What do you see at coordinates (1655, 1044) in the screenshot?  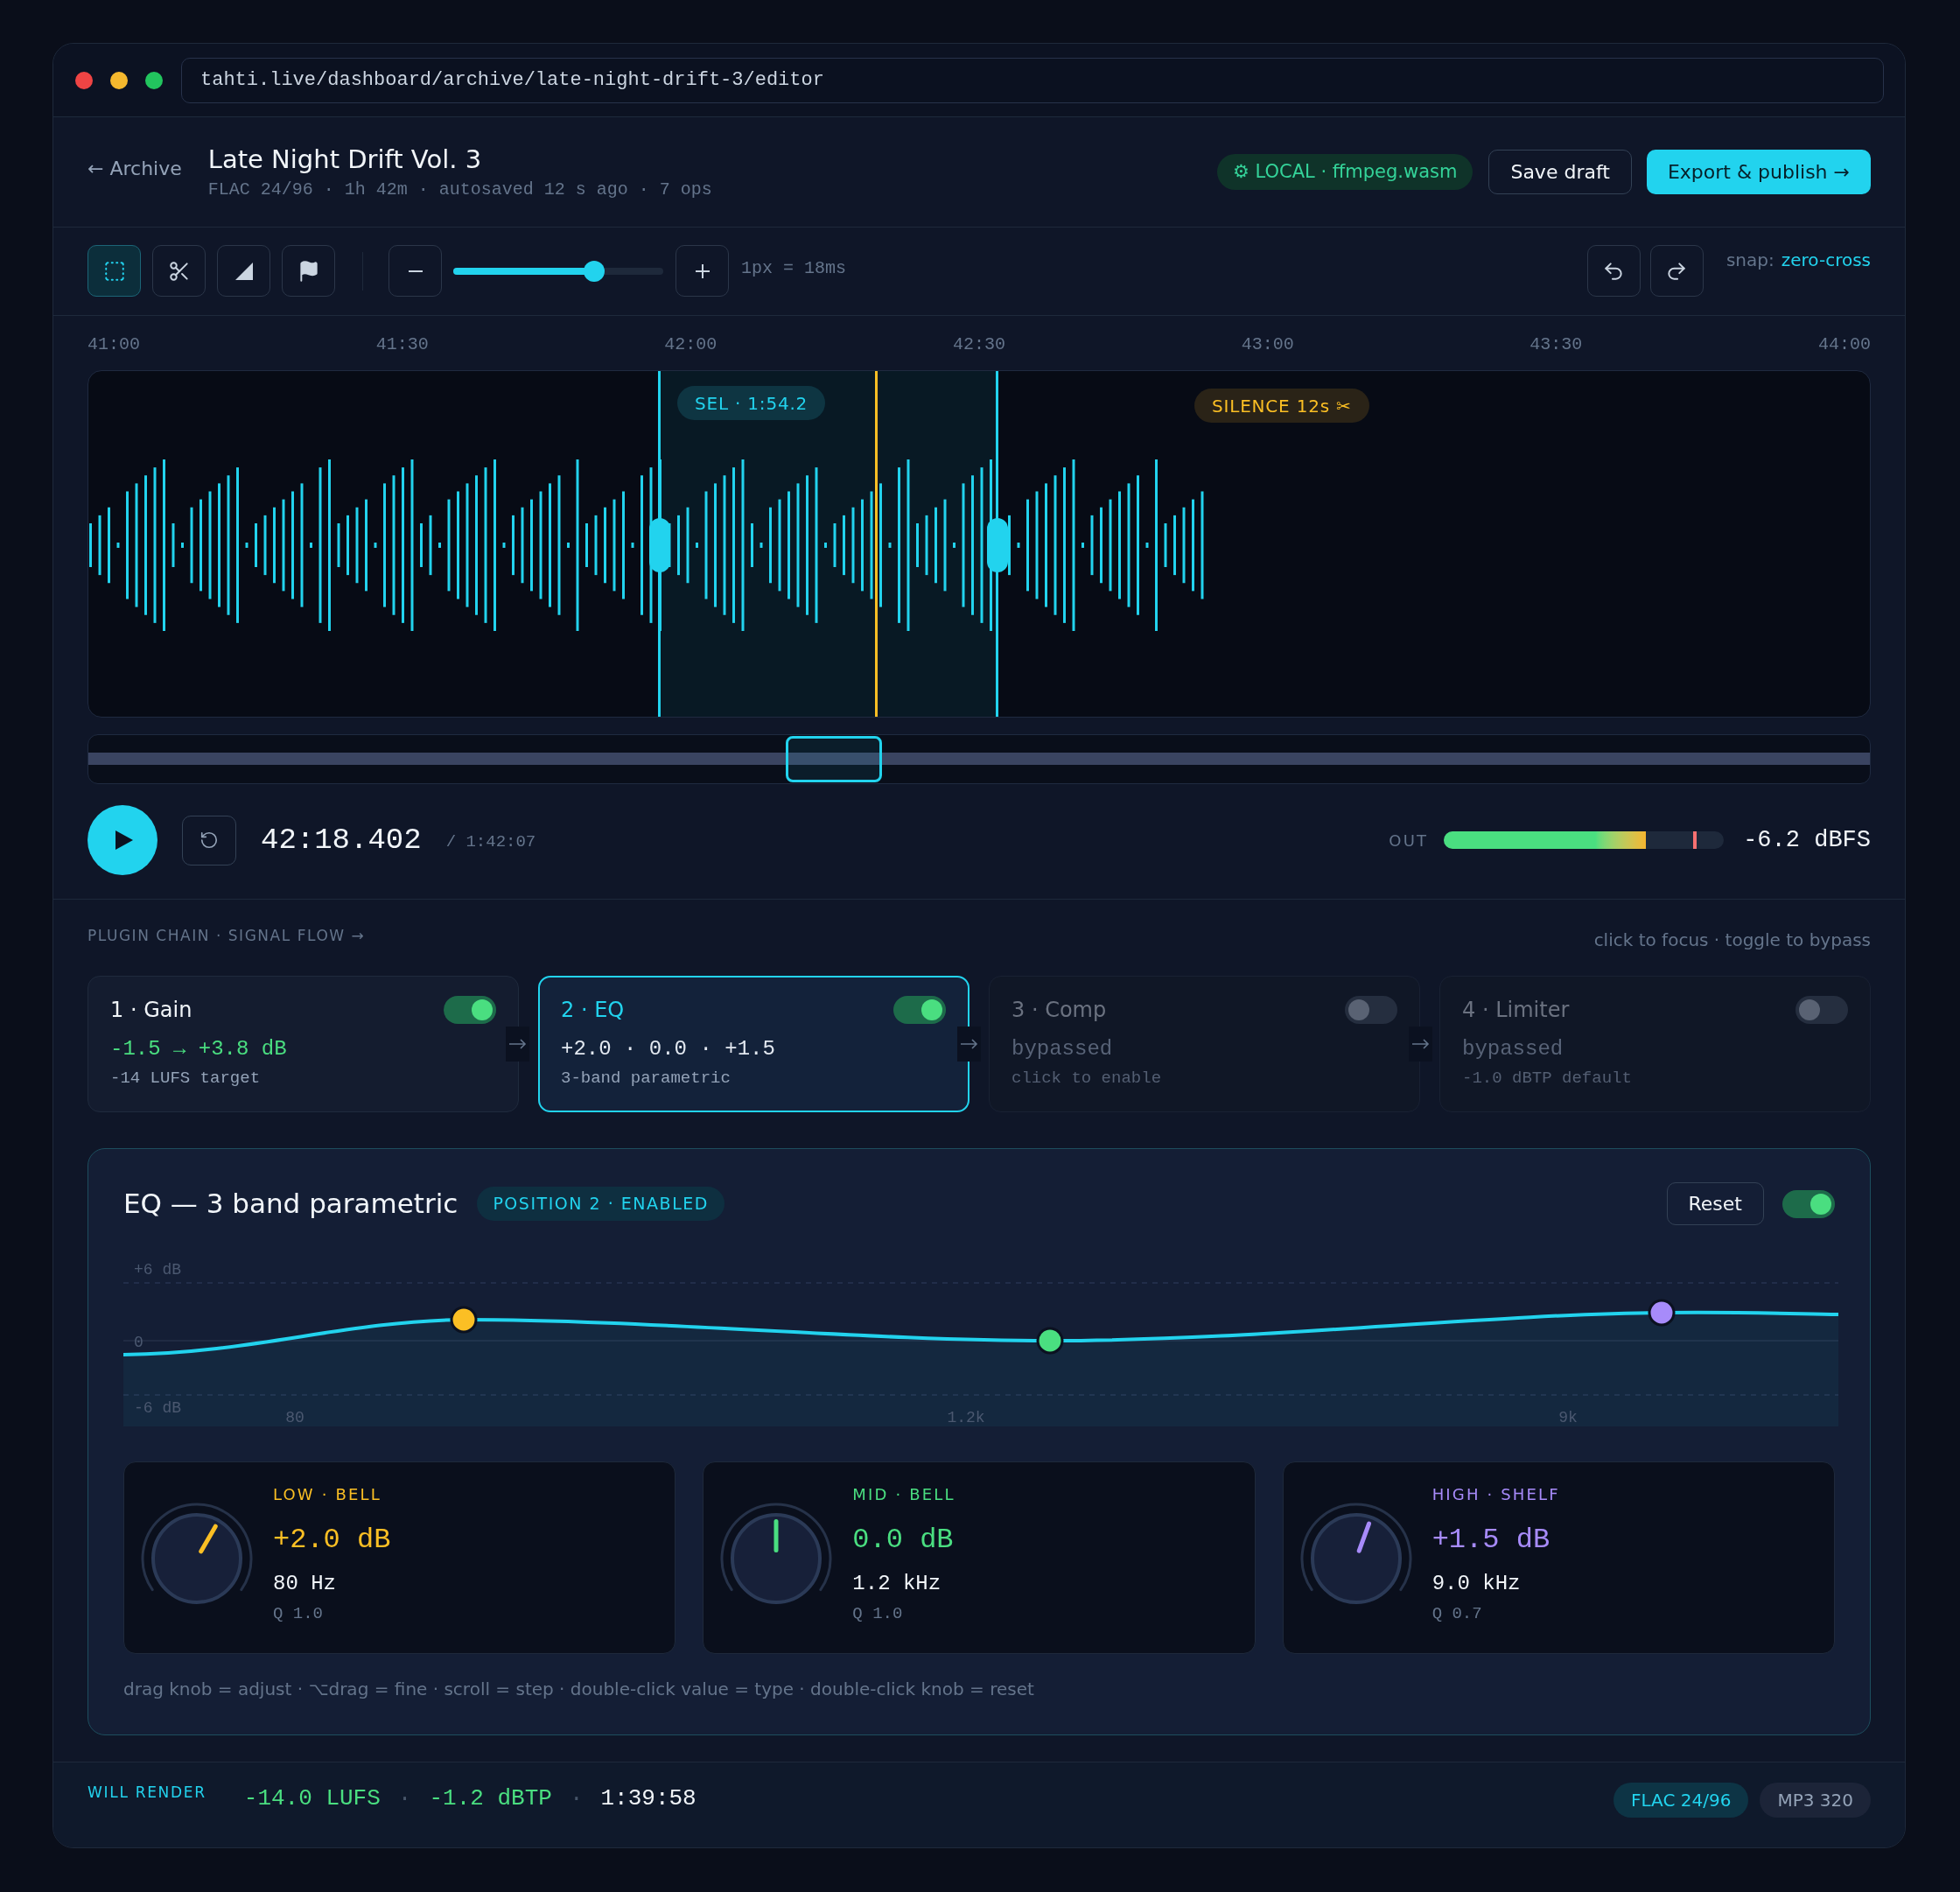 I see `plugin-card: 4 · Limiter bypassed -1.0 dBTP default` at bounding box center [1655, 1044].